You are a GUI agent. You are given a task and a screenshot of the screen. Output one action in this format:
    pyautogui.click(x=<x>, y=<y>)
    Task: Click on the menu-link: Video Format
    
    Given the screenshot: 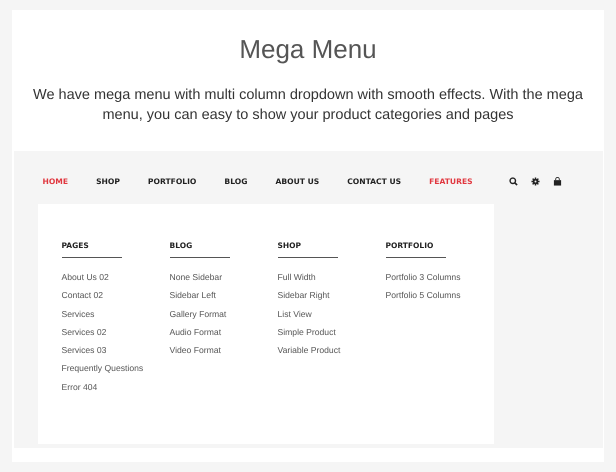 What is the action you would take?
    pyautogui.click(x=215, y=350)
    